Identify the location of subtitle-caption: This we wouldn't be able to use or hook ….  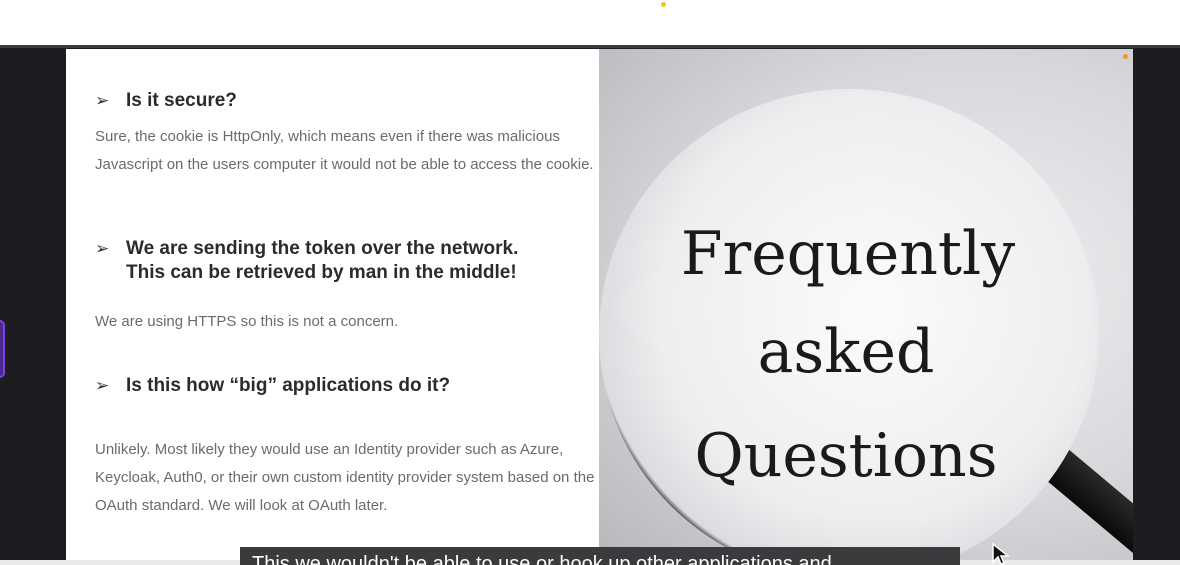
(600, 556).